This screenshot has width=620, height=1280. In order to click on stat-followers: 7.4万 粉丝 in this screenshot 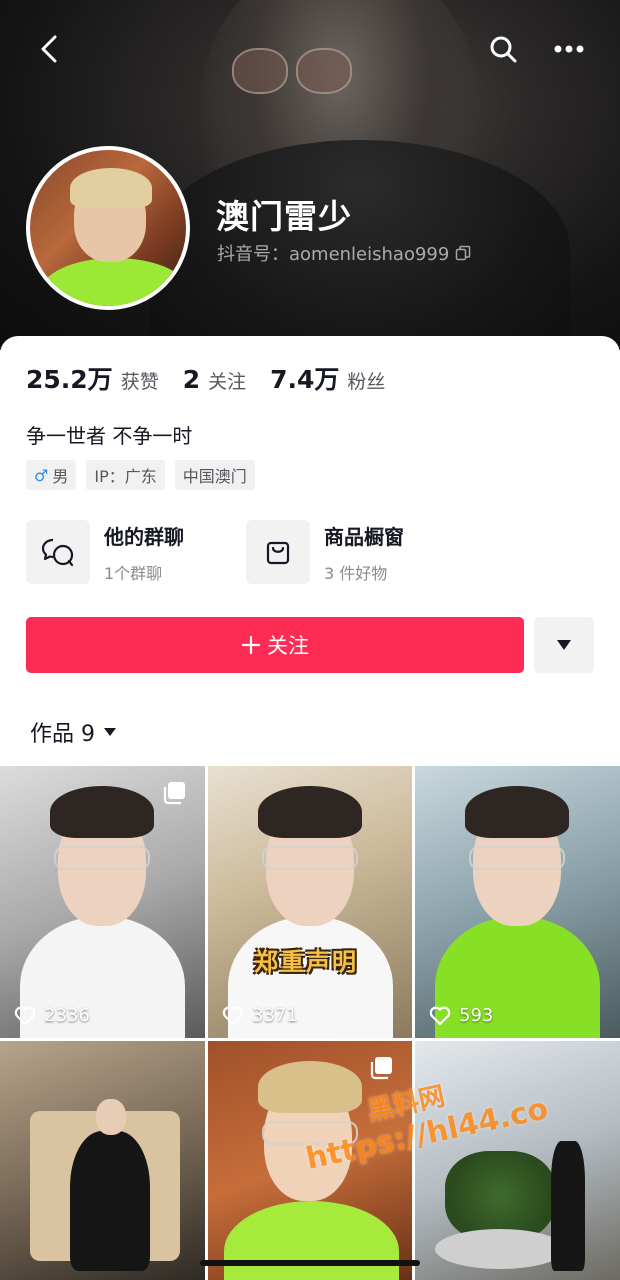, I will do `click(327, 378)`.